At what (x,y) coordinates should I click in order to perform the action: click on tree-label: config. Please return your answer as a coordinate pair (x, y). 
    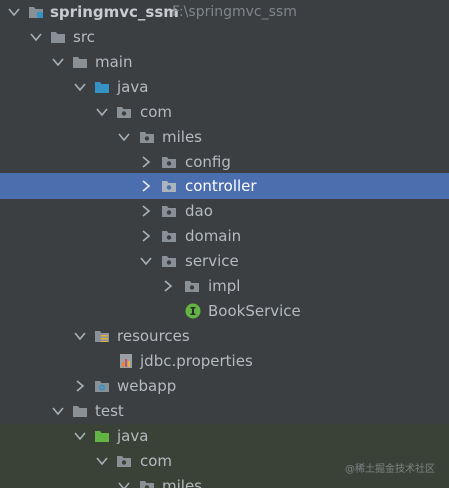
    Looking at the image, I should click on (208, 162).